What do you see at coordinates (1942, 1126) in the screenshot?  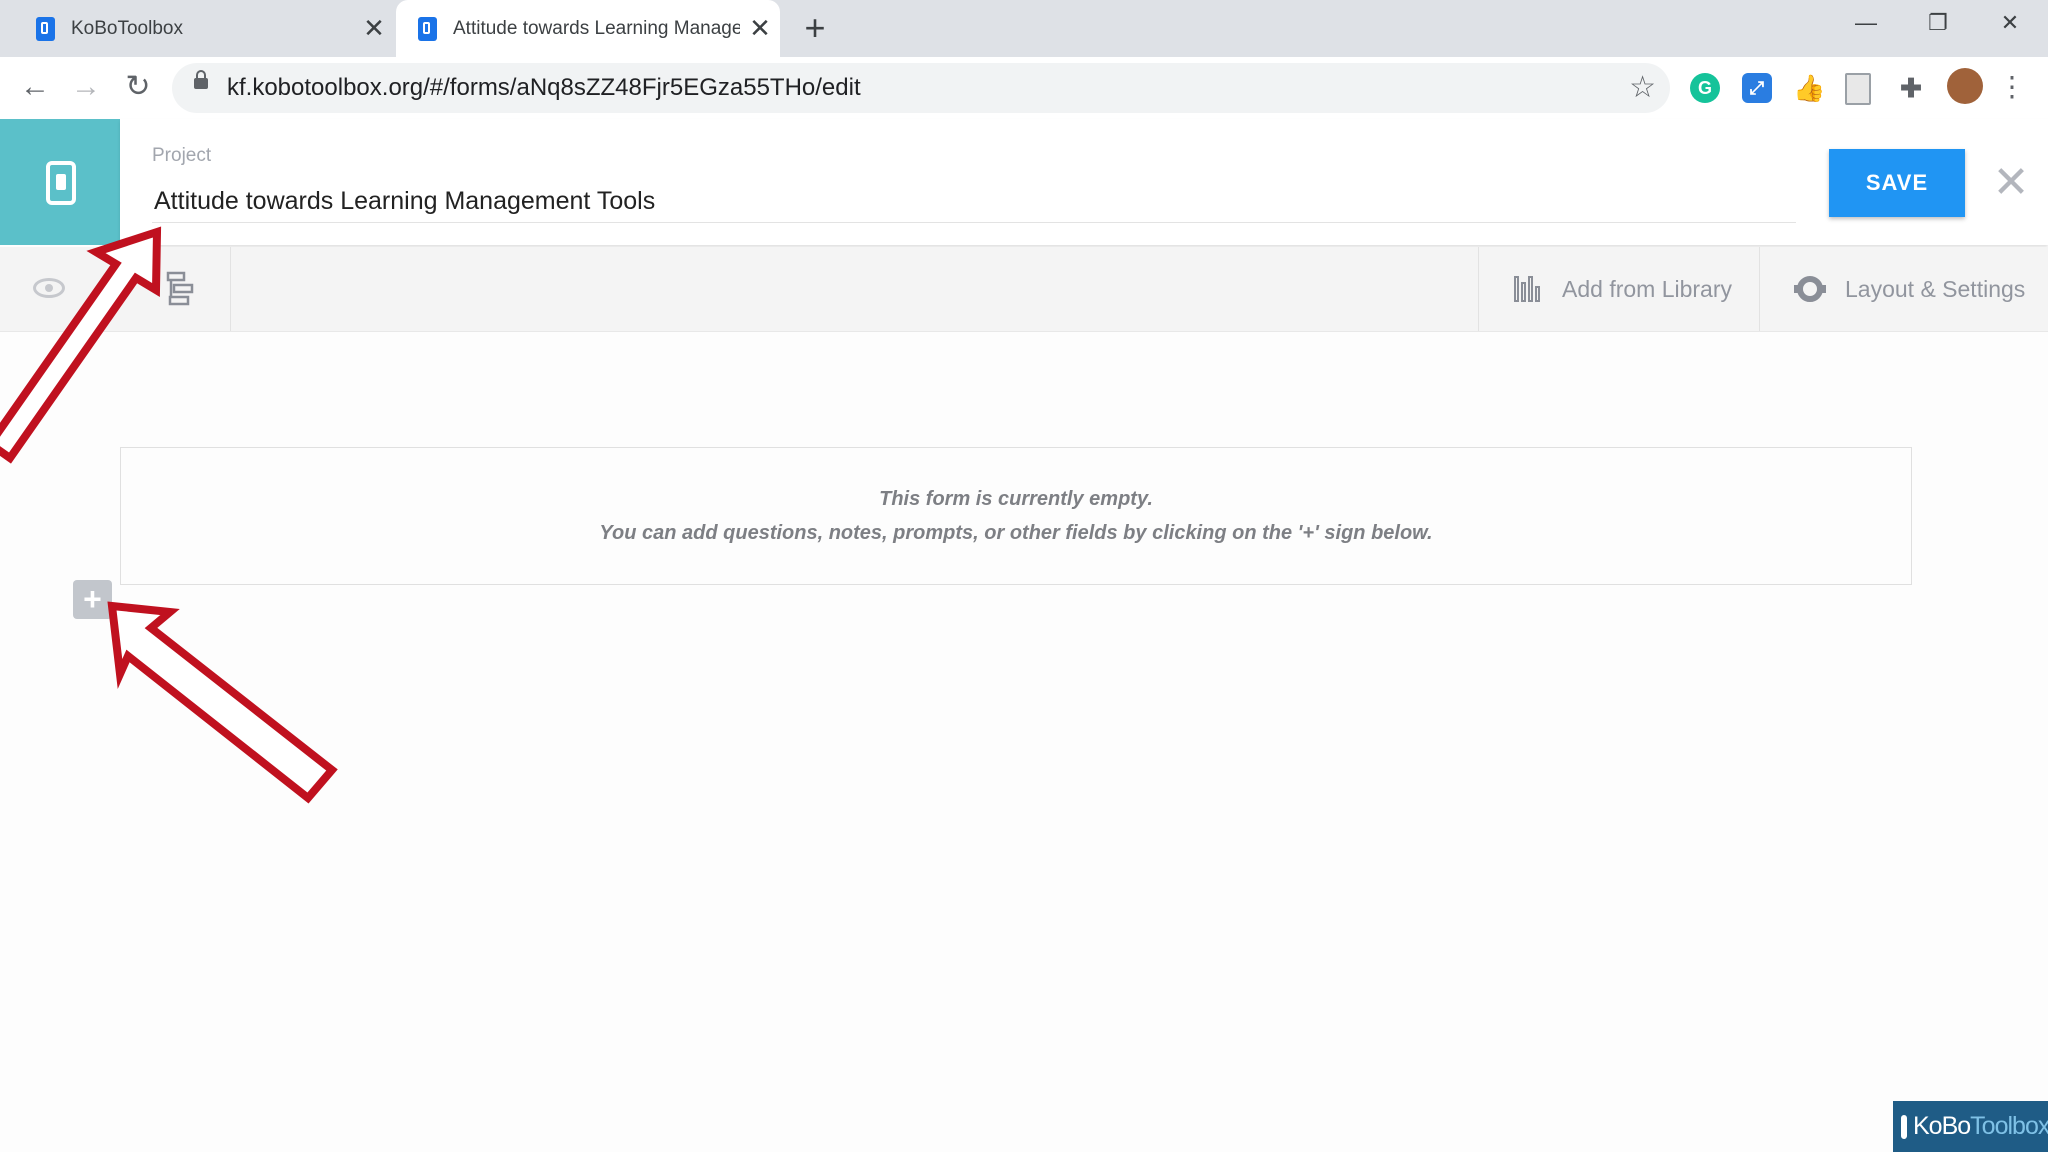 I see `watermark-kobo: KoBo` at bounding box center [1942, 1126].